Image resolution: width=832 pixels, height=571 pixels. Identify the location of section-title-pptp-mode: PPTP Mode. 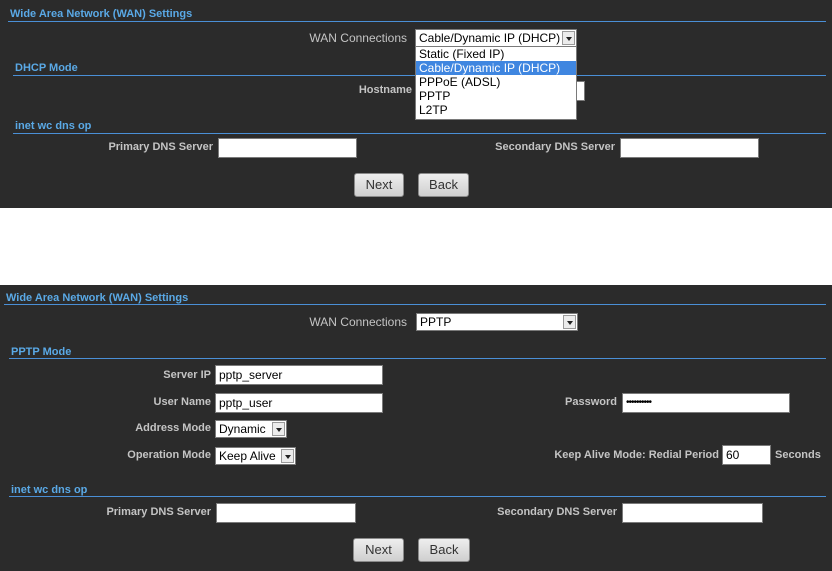
(41, 352).